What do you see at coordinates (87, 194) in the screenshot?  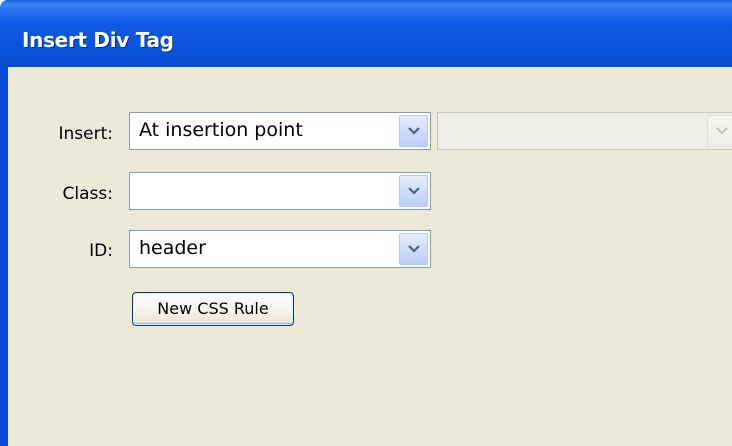 I see `class-label: Class:` at bounding box center [87, 194].